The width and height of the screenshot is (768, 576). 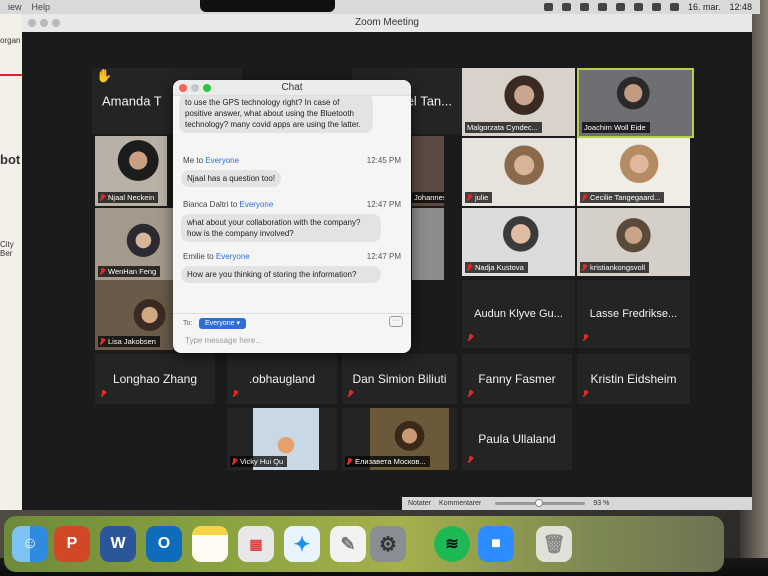 I want to click on dock: ☺ P W O ▦ ✦ ✎ ⚙ ≋ ■ 🗑, so click(x=364, y=544).